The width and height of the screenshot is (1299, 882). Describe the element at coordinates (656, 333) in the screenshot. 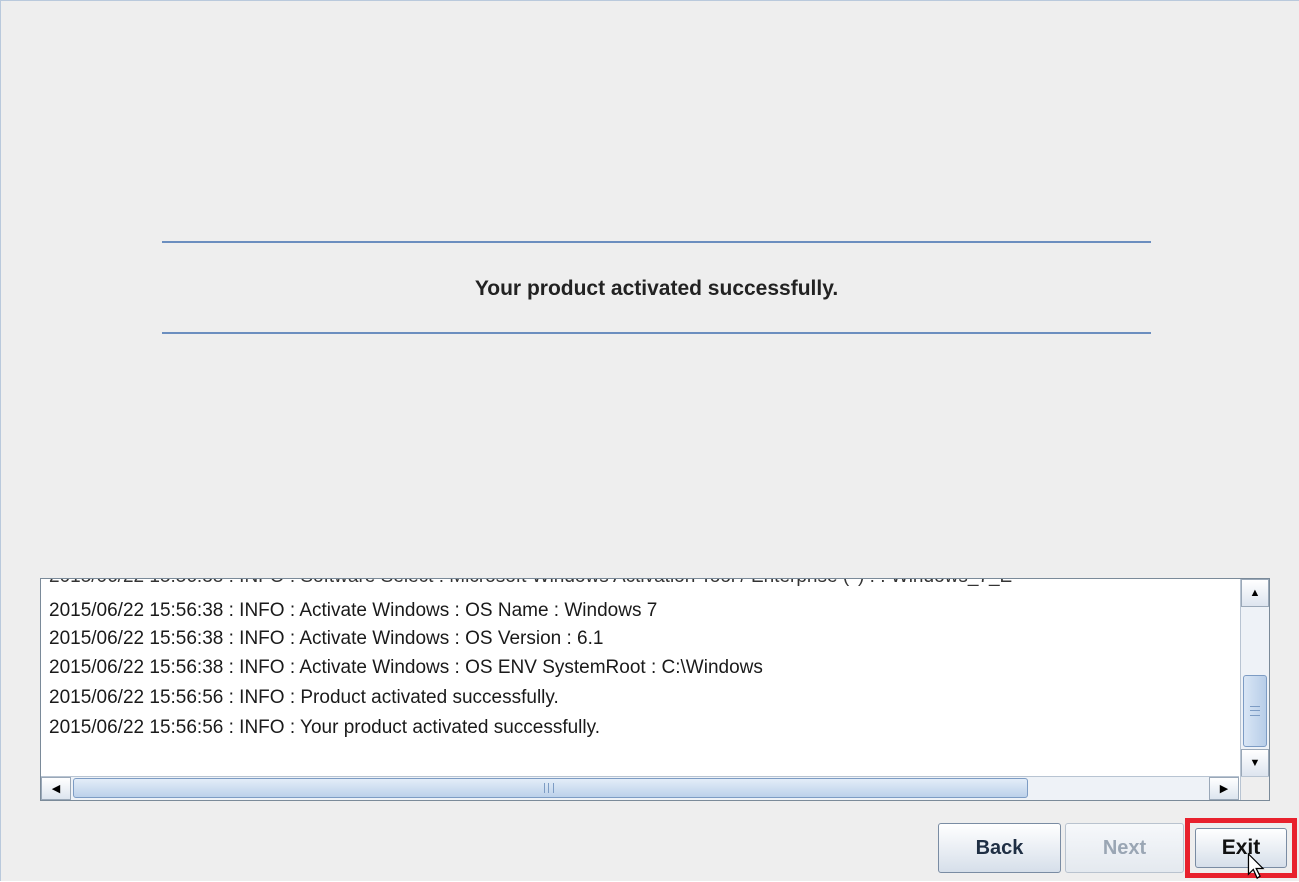

I see `separator-bottom` at that location.